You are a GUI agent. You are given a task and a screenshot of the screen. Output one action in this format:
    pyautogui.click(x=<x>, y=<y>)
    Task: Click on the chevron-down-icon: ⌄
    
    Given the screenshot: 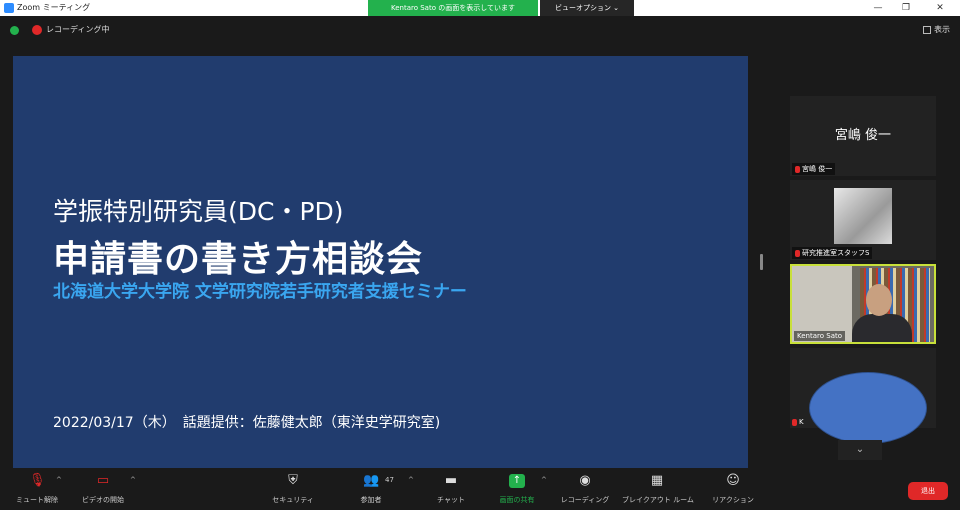 What is the action you would take?
    pyautogui.click(x=860, y=450)
    